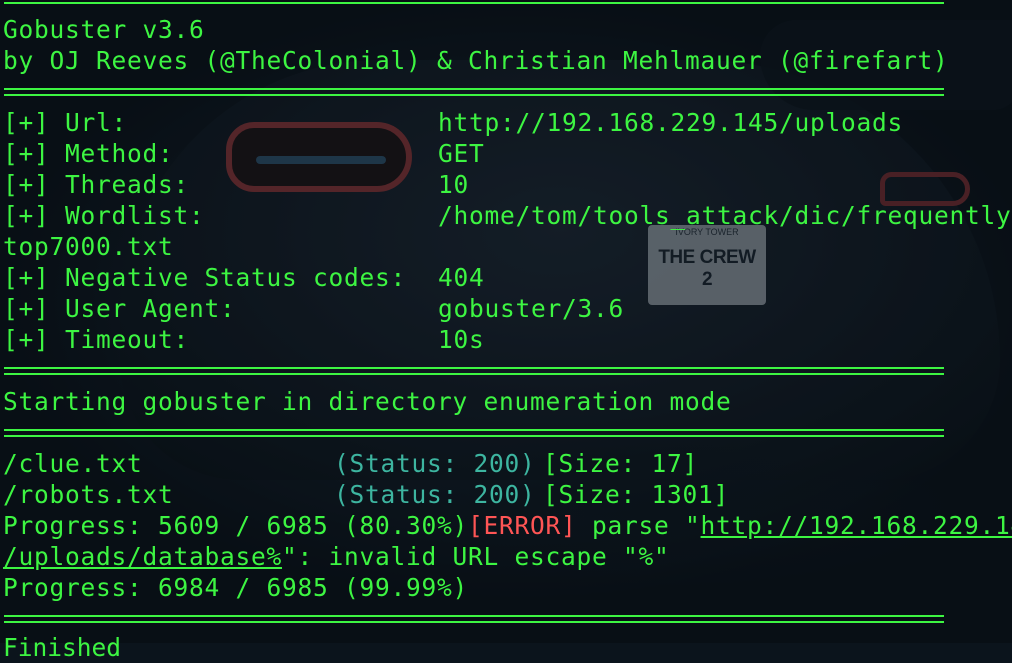  What do you see at coordinates (142, 556) in the screenshot?
I see `error-url-link-continued: /uploads/database%` at bounding box center [142, 556].